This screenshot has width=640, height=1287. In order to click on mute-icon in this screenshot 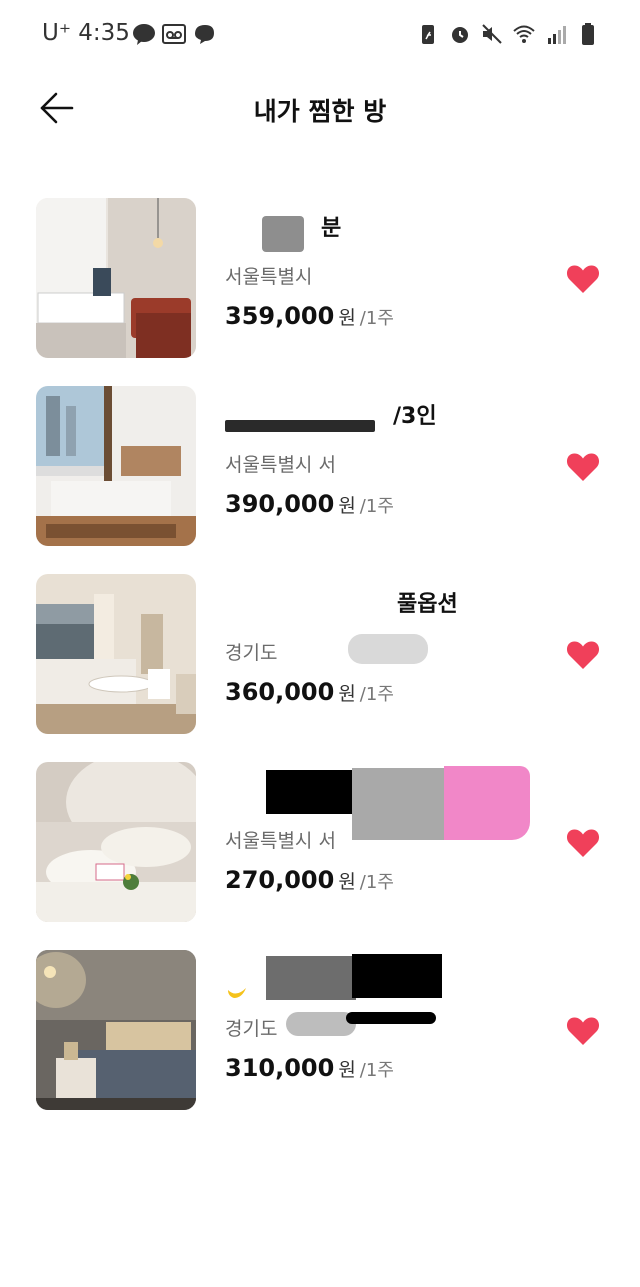, I will do `click(492, 34)`.